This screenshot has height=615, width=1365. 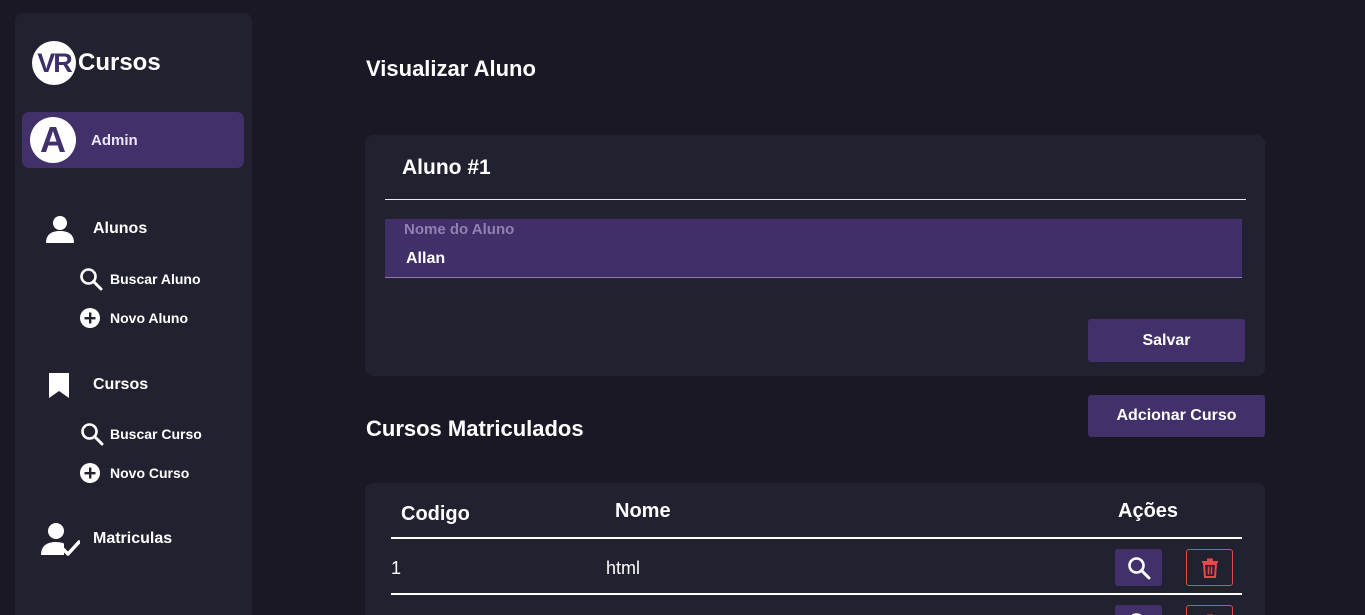 What do you see at coordinates (149, 318) in the screenshot?
I see `sidebar-item-label: Novo Aluno` at bounding box center [149, 318].